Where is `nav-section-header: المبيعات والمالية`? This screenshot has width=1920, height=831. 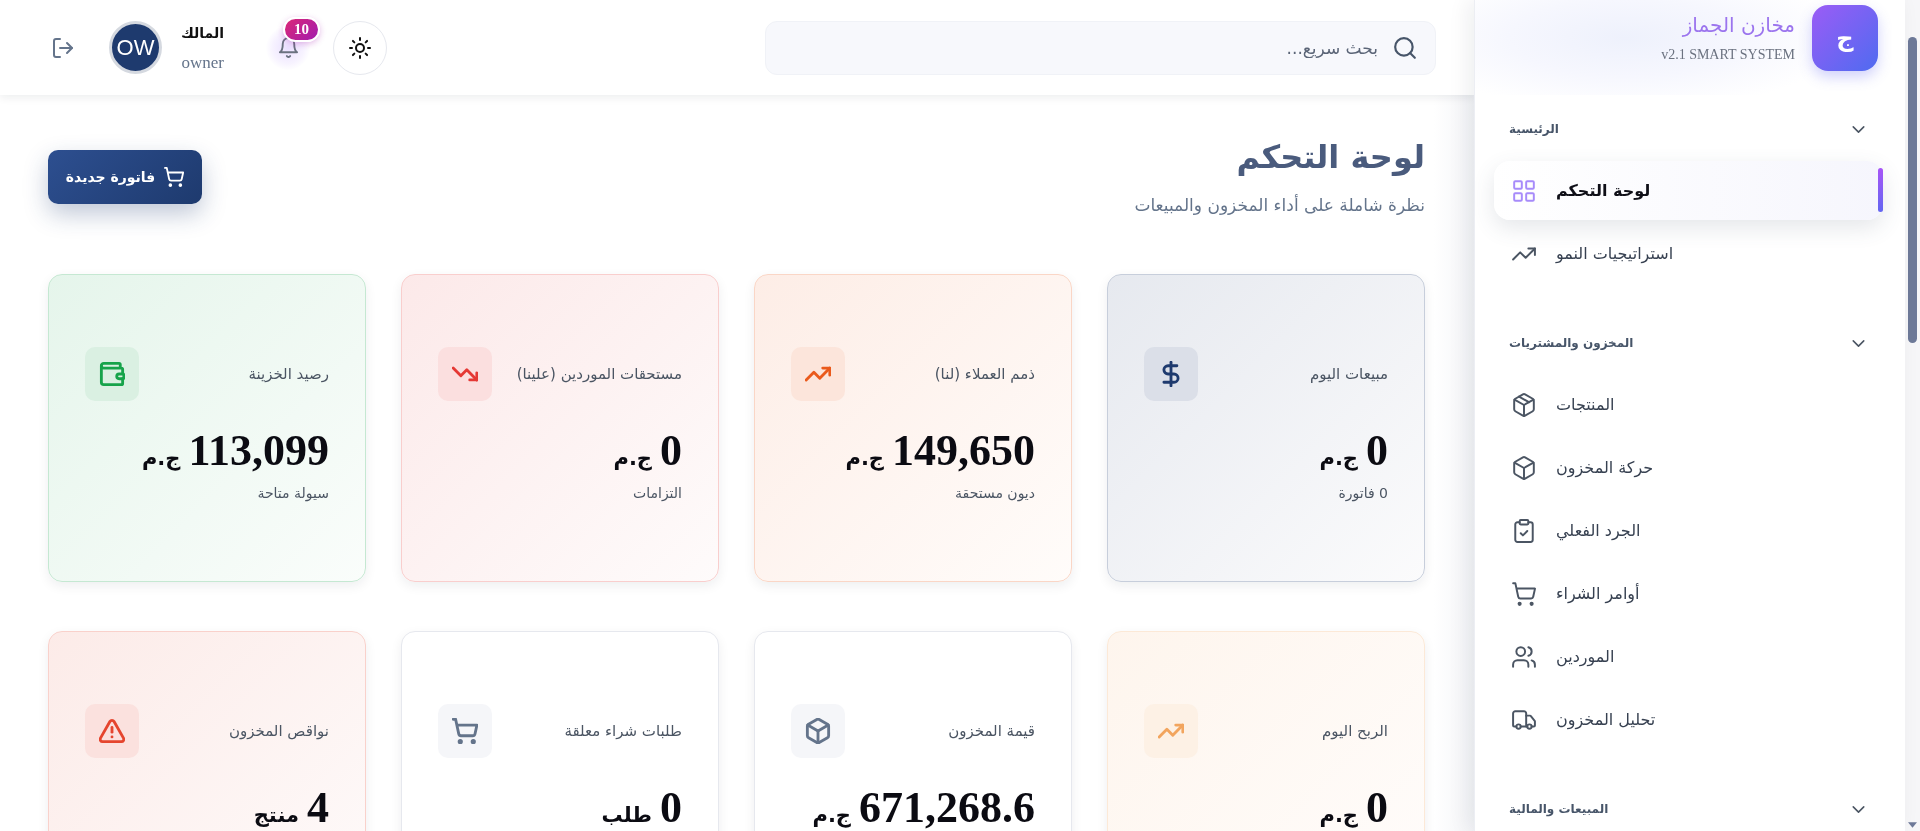 nav-section-header: المبيعات والمالية is located at coordinates (1688, 809).